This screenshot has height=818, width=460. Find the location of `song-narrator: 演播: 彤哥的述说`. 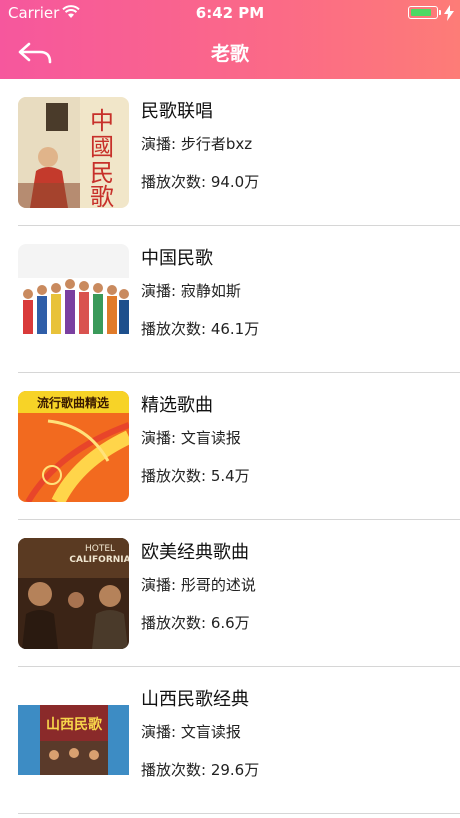

song-narrator: 演播: 彤哥的述说 is located at coordinates (198, 585).